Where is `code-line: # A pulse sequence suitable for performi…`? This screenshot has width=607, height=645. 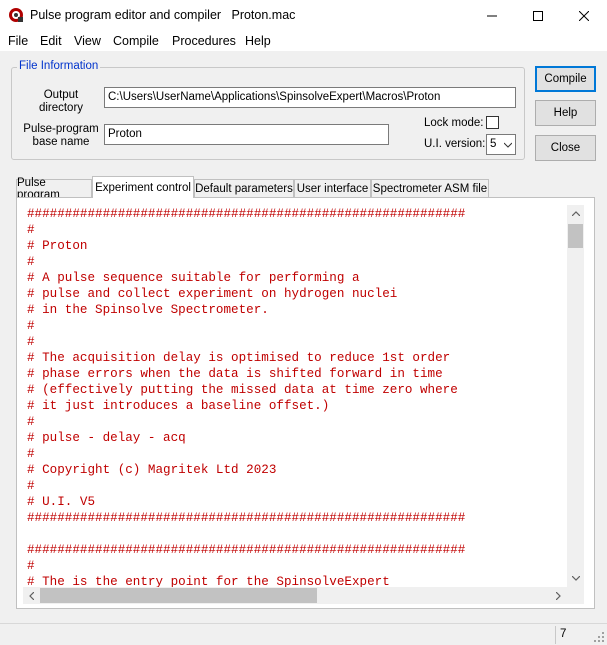 code-line: # A pulse sequence suitable for performi… is located at coordinates (193, 278).